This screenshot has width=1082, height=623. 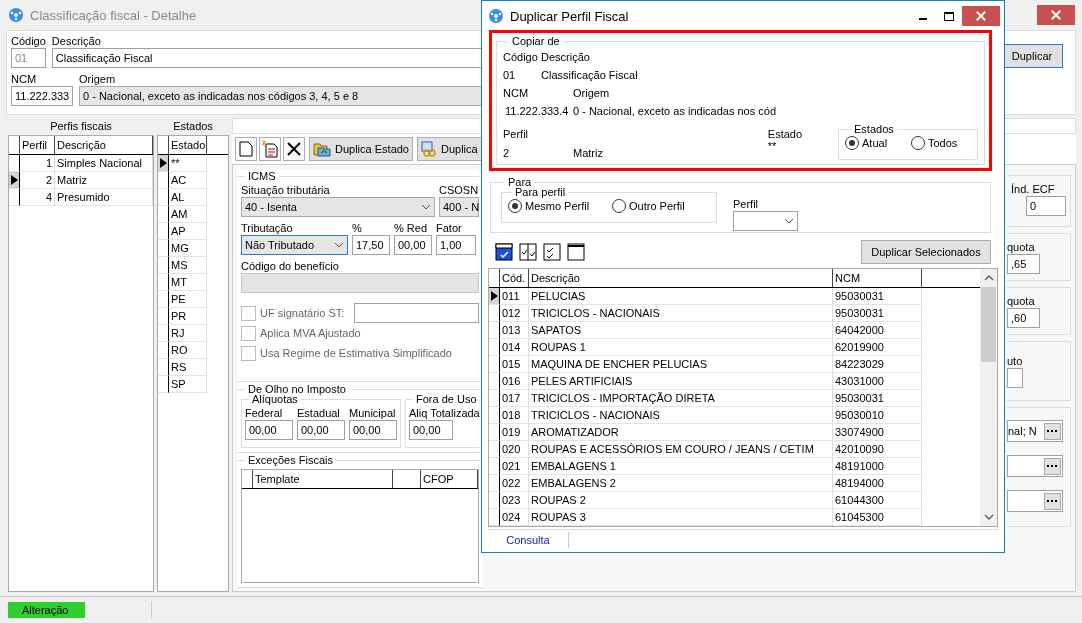 What do you see at coordinates (323, 479) in the screenshot?
I see `column-header: Template` at bounding box center [323, 479].